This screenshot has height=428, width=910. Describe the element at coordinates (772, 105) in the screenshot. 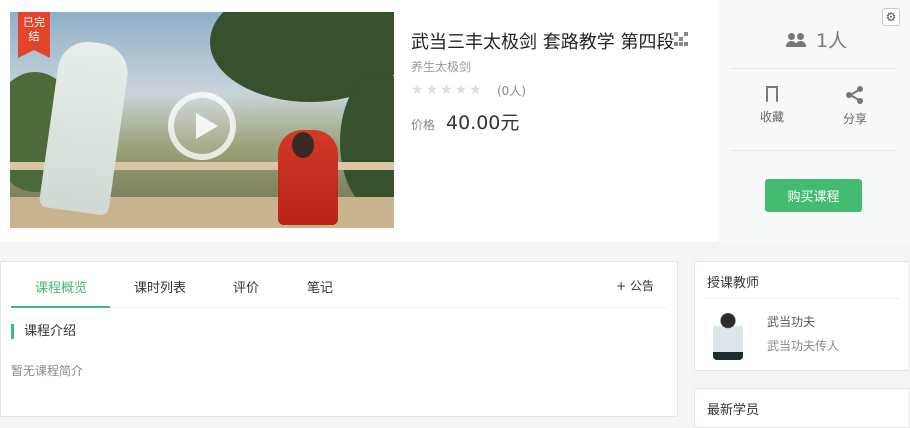

I see `favorite-button: 收藏` at that location.